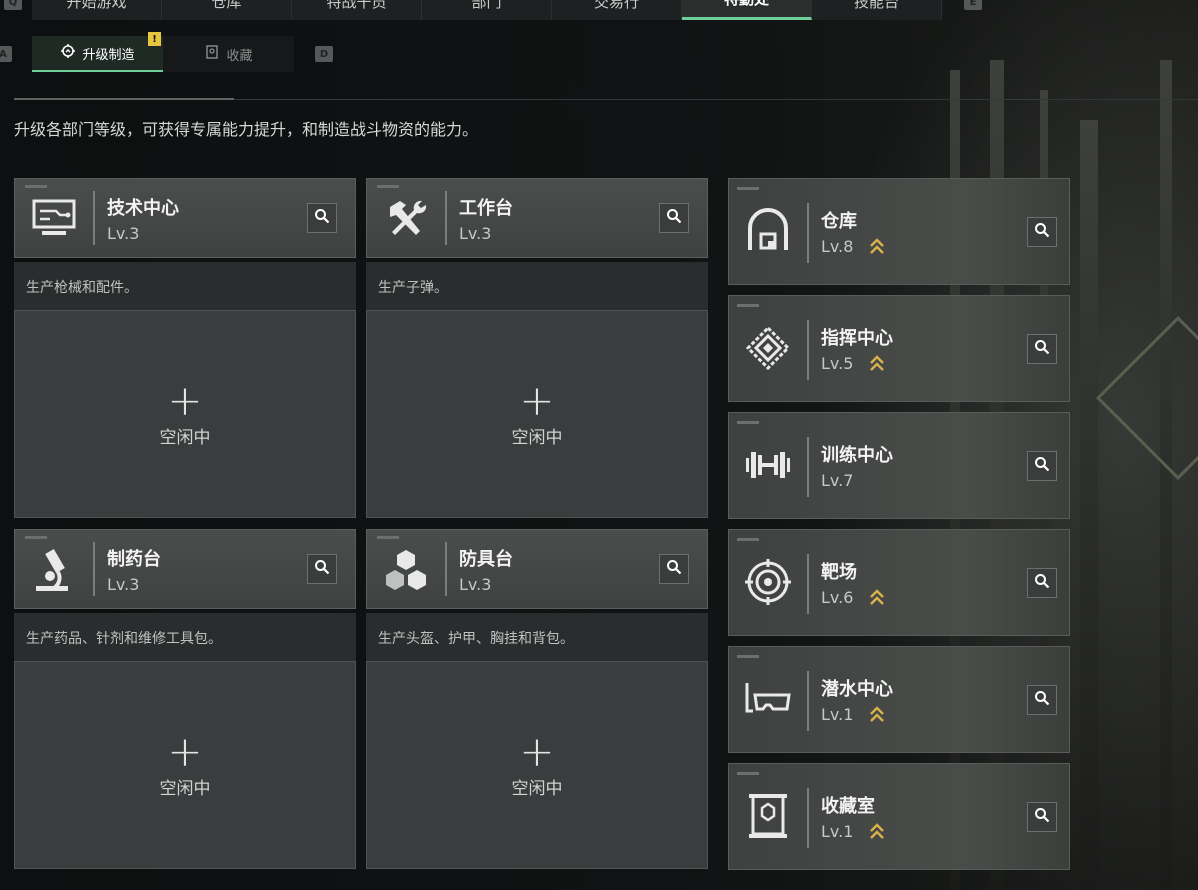  What do you see at coordinates (486, 5) in the screenshot?
I see `tab-label: 部门` at bounding box center [486, 5].